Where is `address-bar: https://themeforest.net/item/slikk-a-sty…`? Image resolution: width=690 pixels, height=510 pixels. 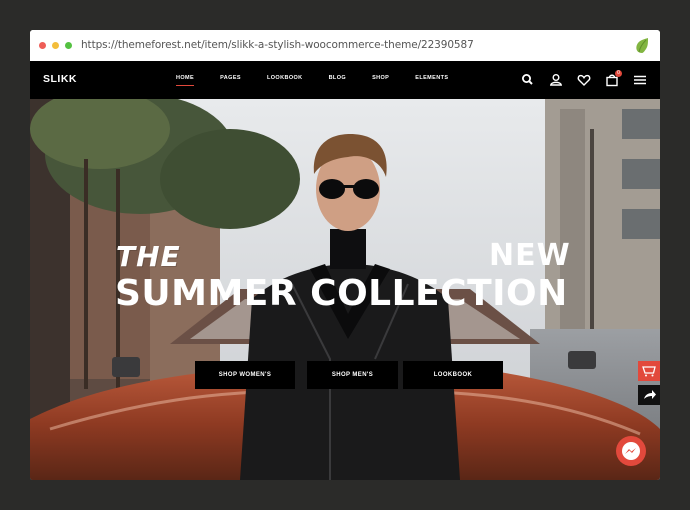 address-bar: https://themeforest.net/item/slikk-a-sty… is located at coordinates (345, 46).